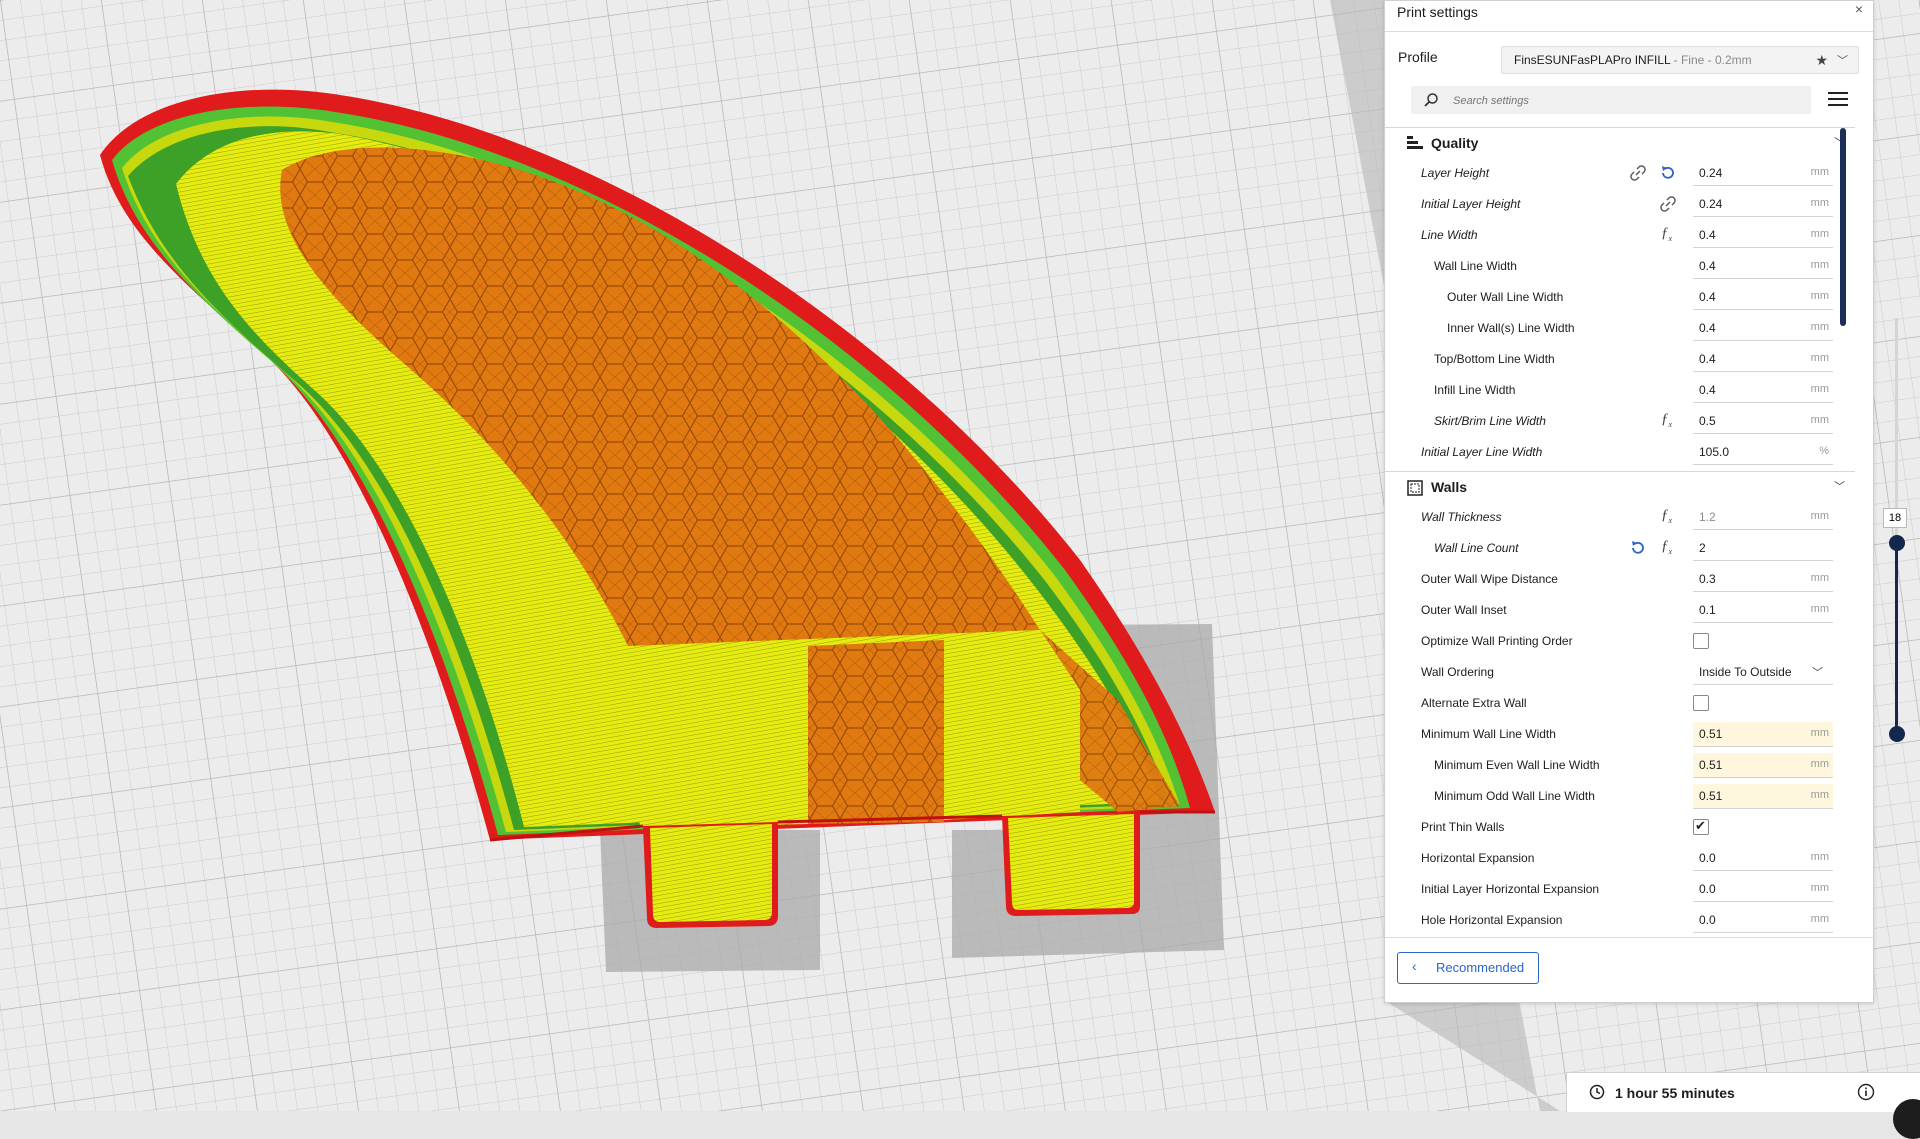  What do you see at coordinates (1763, 796) in the screenshot?
I see `minimum-odd-wall-line-width-field: 0.51 mm` at bounding box center [1763, 796].